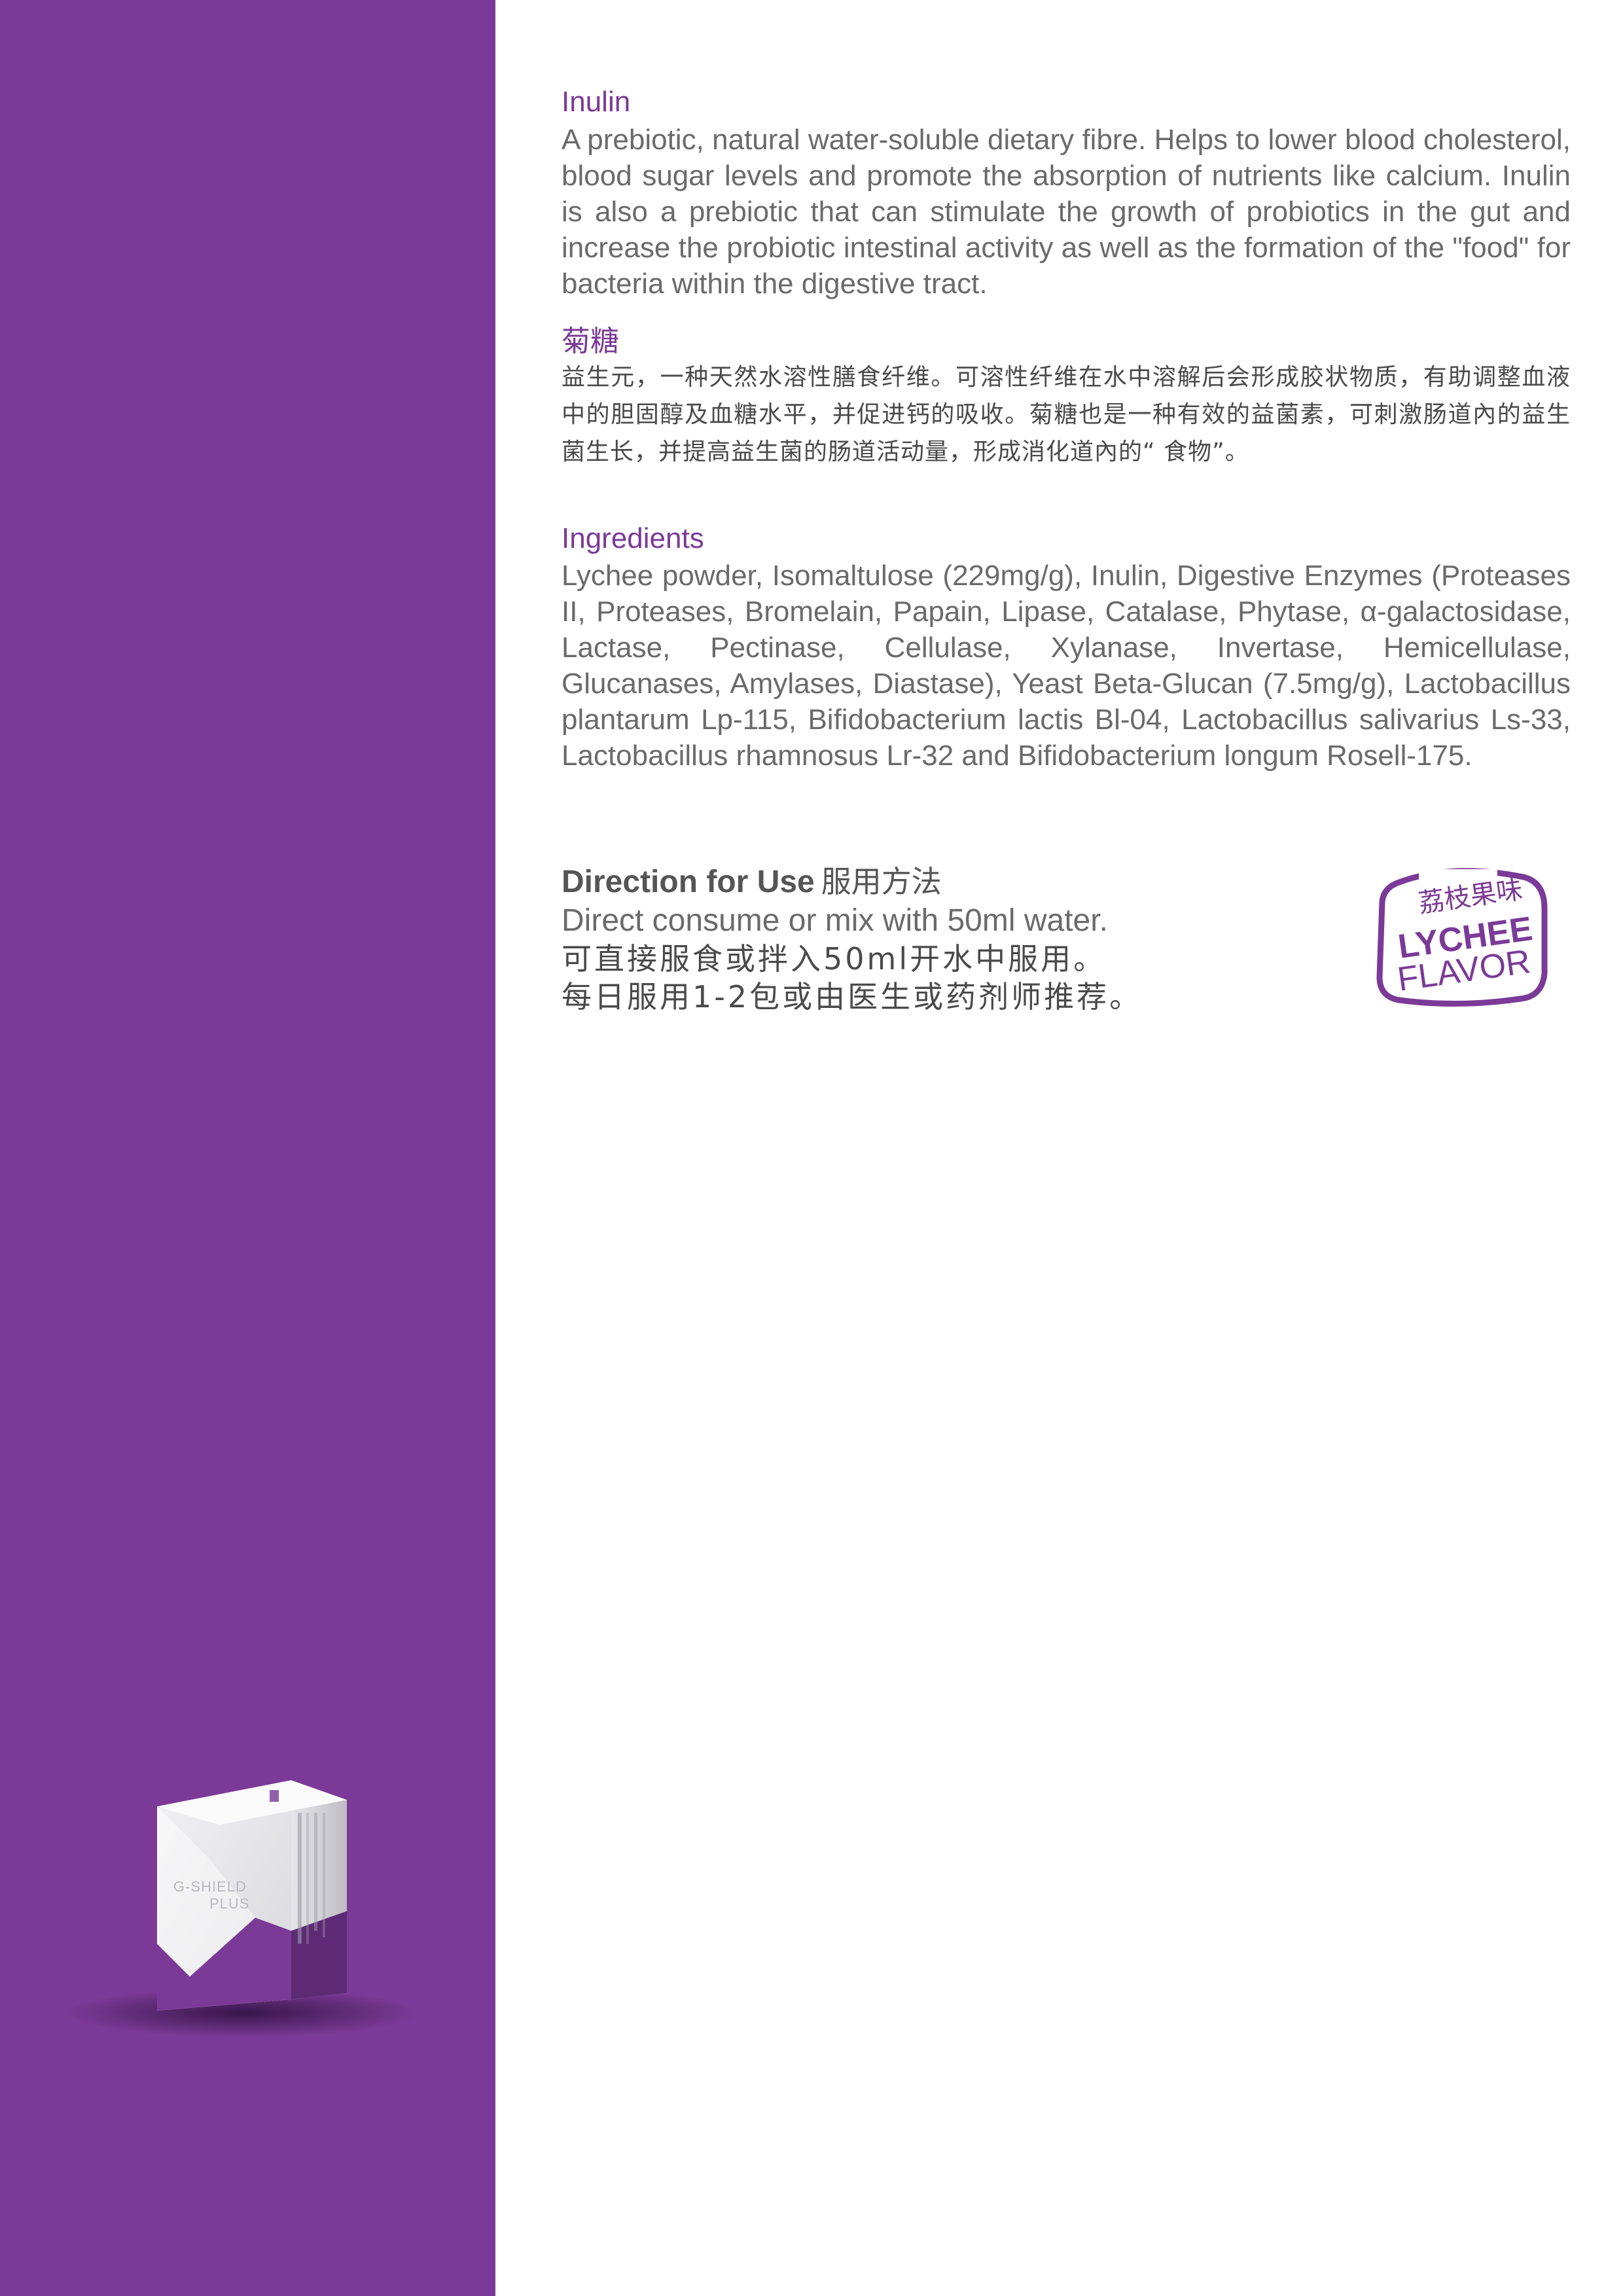  Describe the element at coordinates (835, 959) in the screenshot. I see `direction-text-cn-1: 可直接服食或拌入50ml开水中服用。` at that location.